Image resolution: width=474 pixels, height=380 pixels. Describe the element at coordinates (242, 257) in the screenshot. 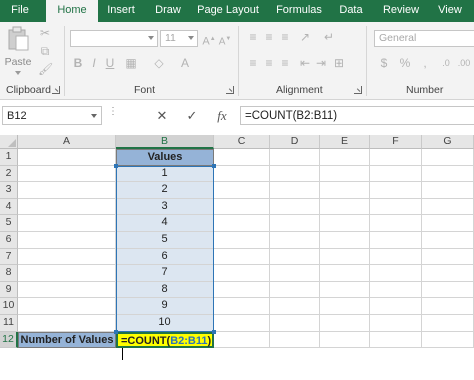

I see `cell-c7` at that location.